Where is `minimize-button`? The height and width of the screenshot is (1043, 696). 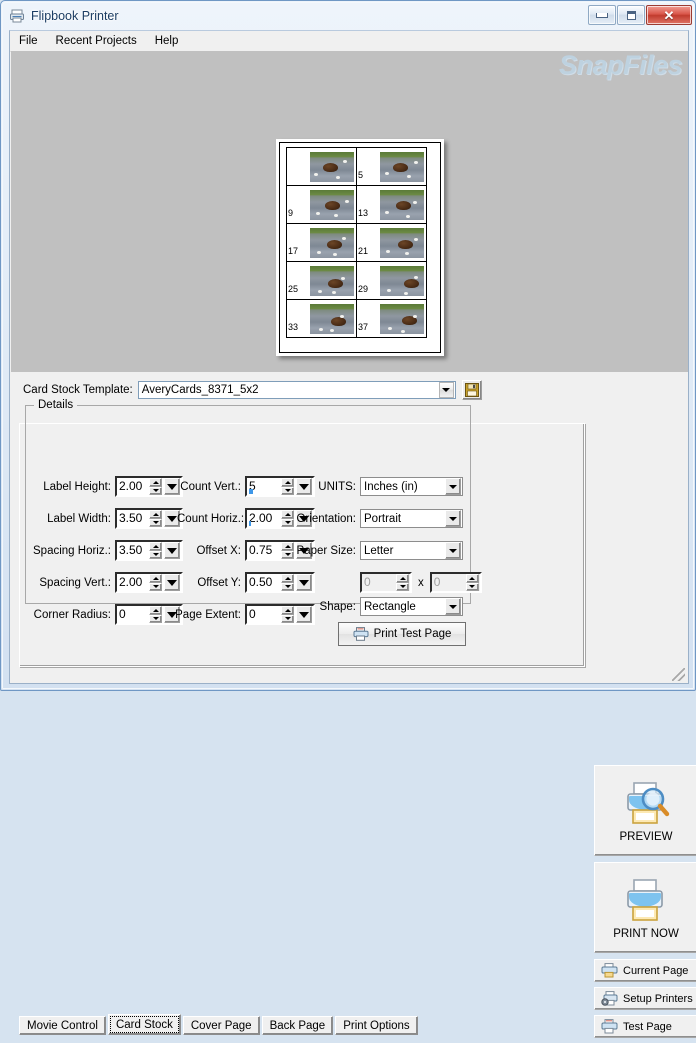
minimize-button is located at coordinates (602, 15).